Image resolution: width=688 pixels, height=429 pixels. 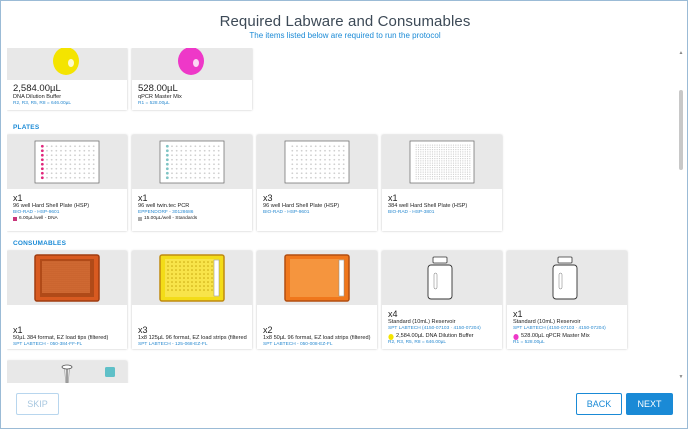 I want to click on plate-icon, so click(x=192, y=162).